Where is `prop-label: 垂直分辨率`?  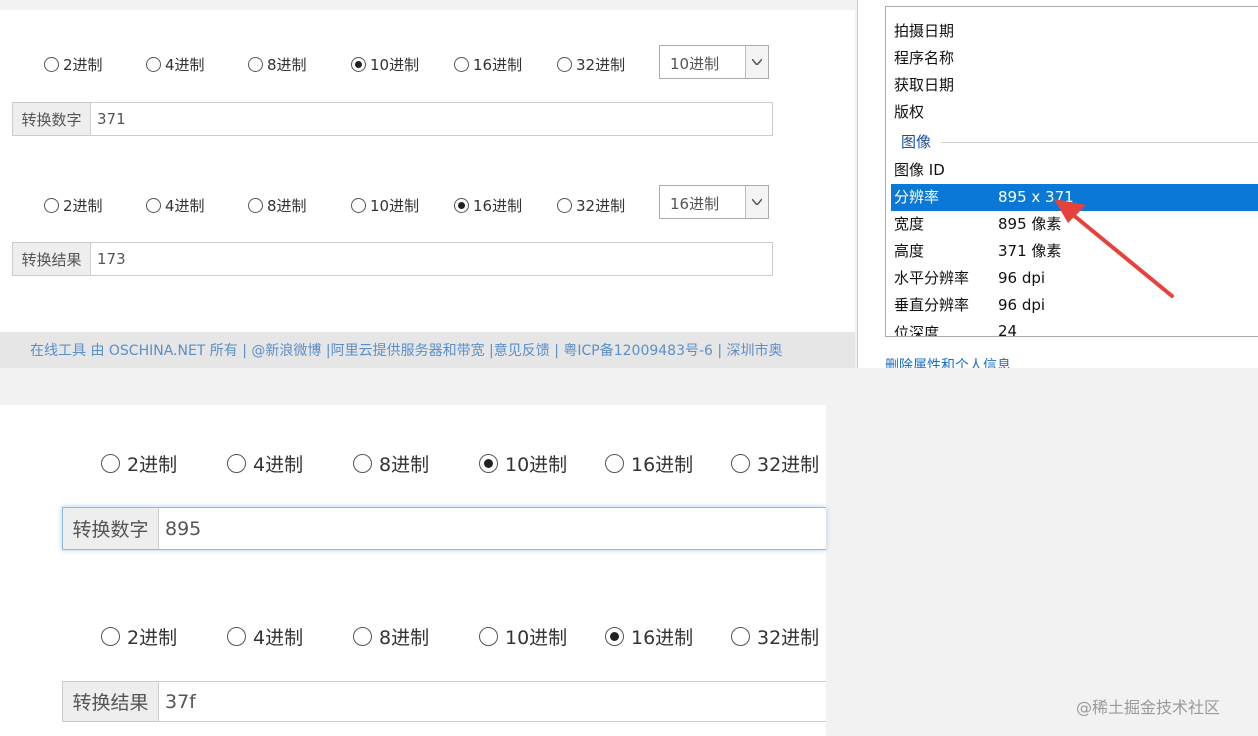
prop-label: 垂直分辨率 is located at coordinates (932, 305).